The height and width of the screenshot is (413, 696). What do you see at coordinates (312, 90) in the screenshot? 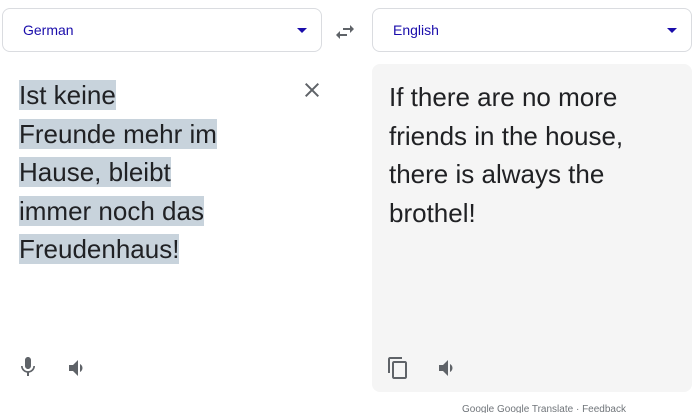
I see `close-icon` at bounding box center [312, 90].